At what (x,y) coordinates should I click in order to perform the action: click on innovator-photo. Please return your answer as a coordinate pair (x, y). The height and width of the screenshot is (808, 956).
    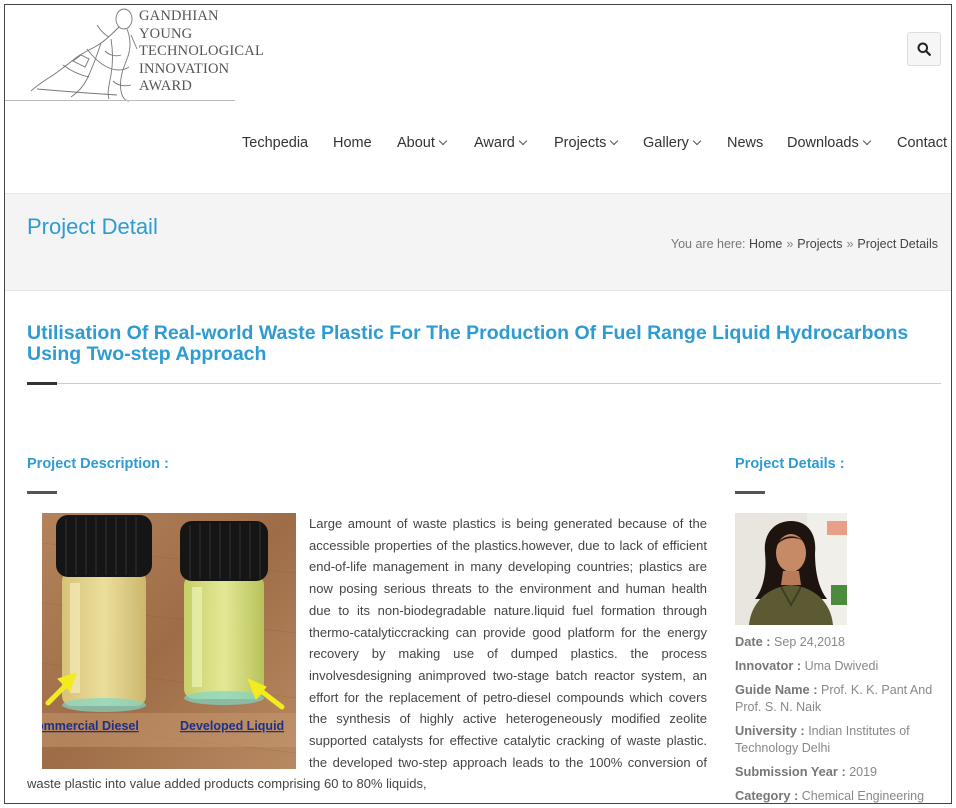
    Looking at the image, I should click on (791, 569).